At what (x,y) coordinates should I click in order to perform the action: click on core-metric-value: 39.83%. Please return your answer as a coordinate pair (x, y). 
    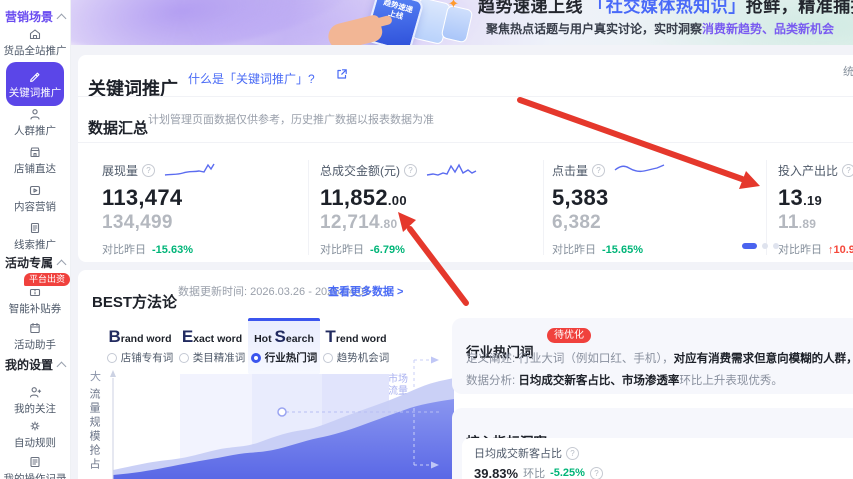
    Looking at the image, I should click on (496, 472).